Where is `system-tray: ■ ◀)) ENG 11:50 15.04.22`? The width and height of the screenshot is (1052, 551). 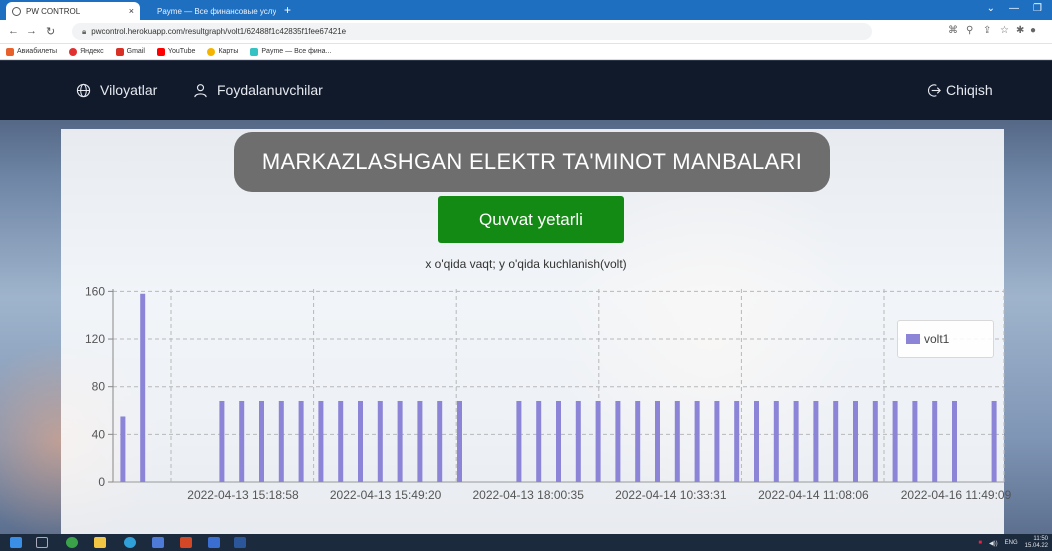 system-tray: ■ ◀)) ENG 11:50 15.04.22 is located at coordinates (1013, 543).